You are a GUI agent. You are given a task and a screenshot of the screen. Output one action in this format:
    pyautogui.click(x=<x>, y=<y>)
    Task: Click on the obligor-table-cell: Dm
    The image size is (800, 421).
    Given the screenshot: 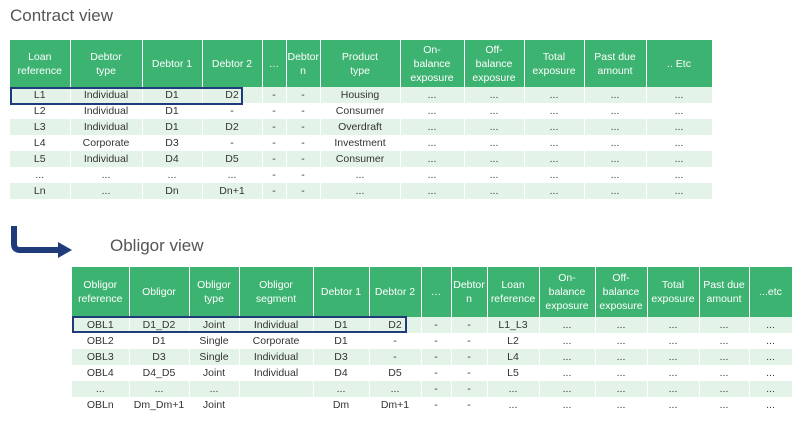 What is the action you would take?
    pyautogui.click(x=341, y=405)
    